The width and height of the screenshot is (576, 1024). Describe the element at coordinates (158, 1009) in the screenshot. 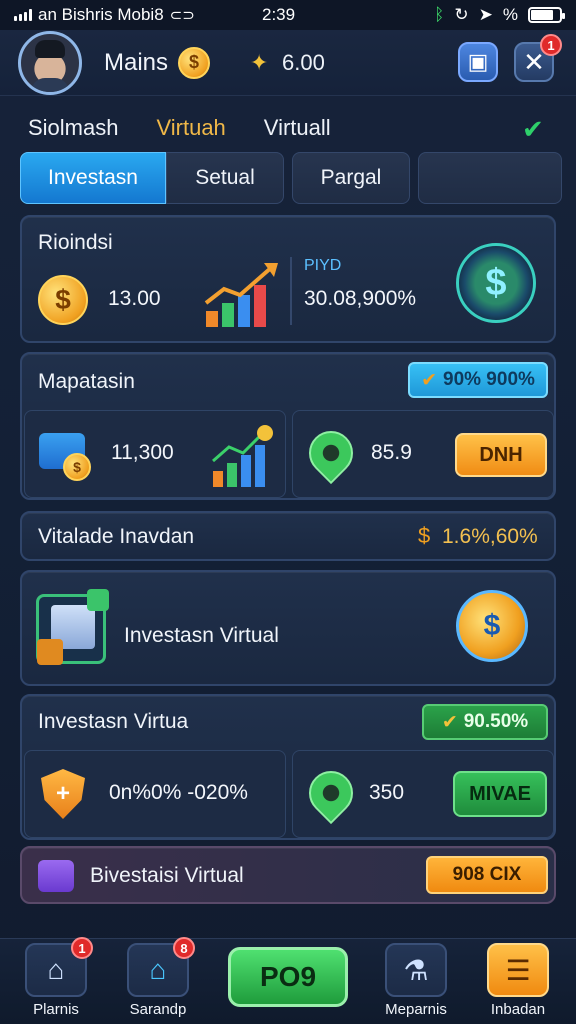

I see `nav-label: Sarandp` at that location.